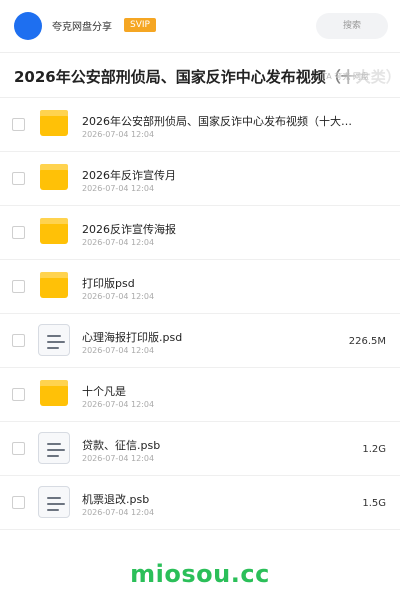 Image resolution: width=400 pixels, height=600 pixels. What do you see at coordinates (374, 503) in the screenshot?
I see `file-size: 1.5G` at bounding box center [374, 503].